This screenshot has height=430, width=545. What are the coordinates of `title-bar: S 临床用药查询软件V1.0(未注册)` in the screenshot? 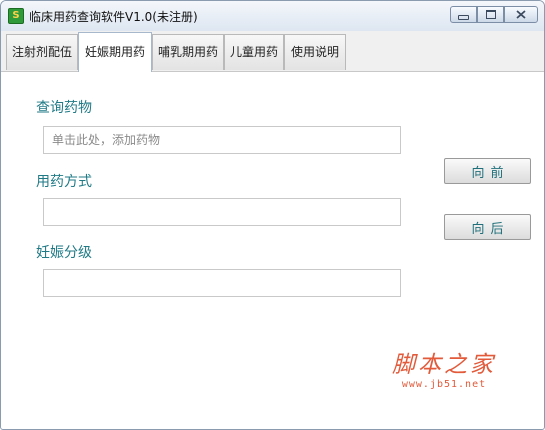 It's located at (272, 16).